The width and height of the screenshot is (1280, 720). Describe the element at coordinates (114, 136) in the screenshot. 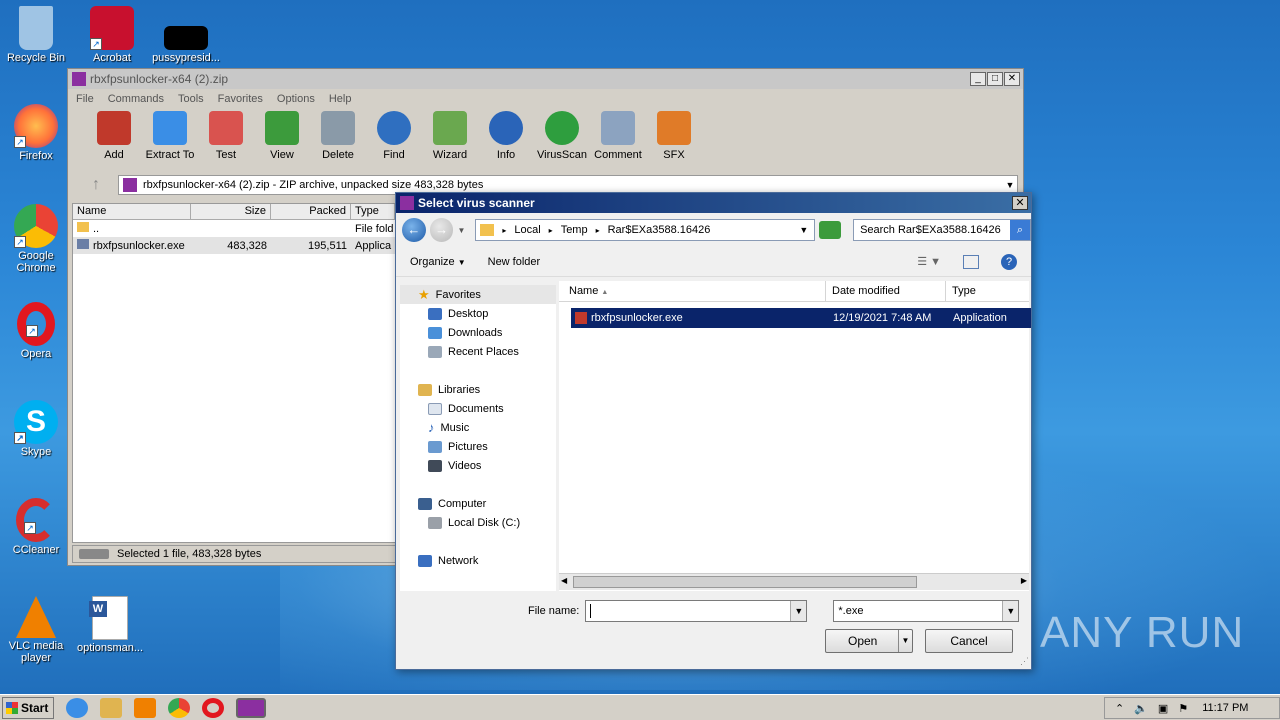

I see `toolbar-add-button: Add` at that location.